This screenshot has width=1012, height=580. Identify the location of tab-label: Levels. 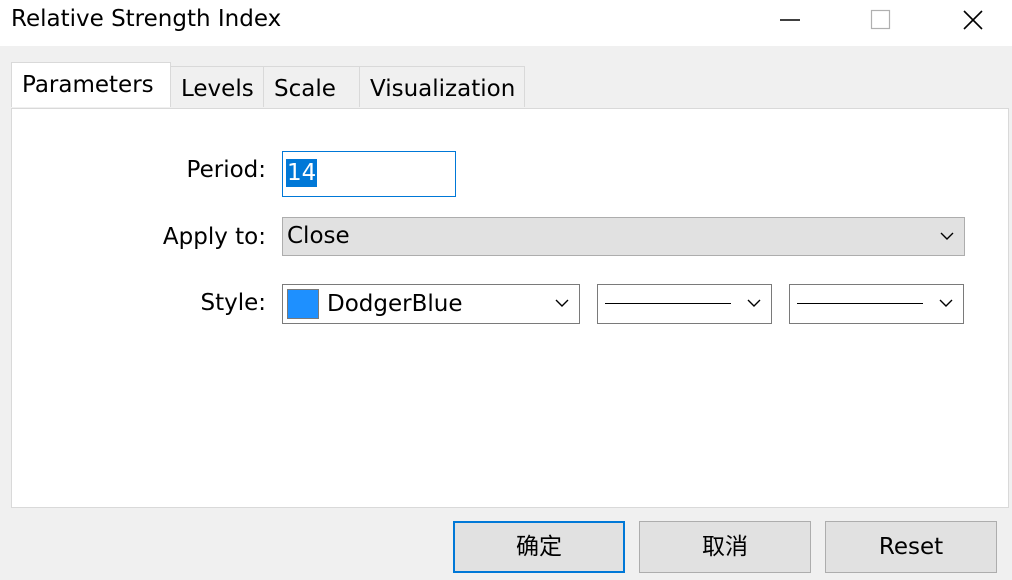
(217, 89).